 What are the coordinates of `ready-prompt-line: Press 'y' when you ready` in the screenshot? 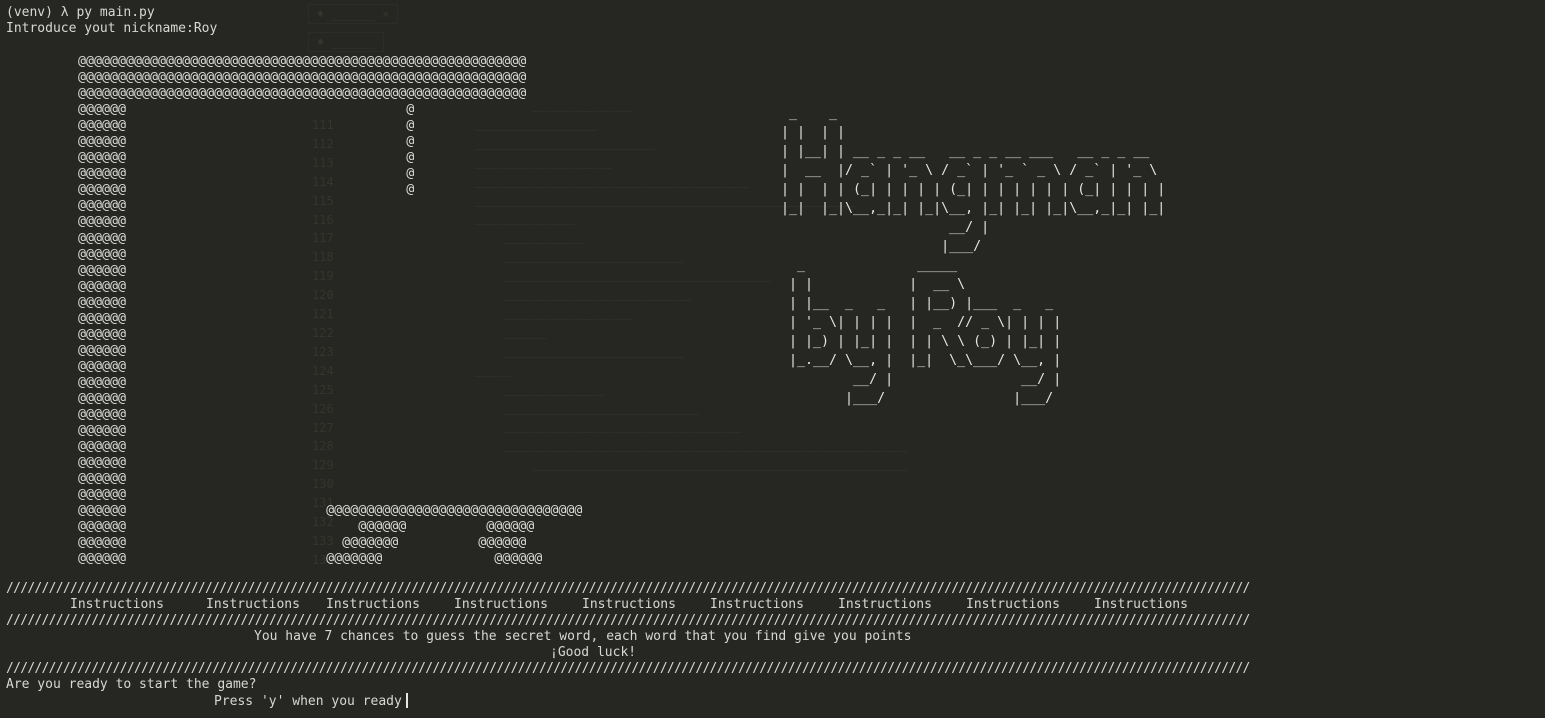 It's located at (311, 701).